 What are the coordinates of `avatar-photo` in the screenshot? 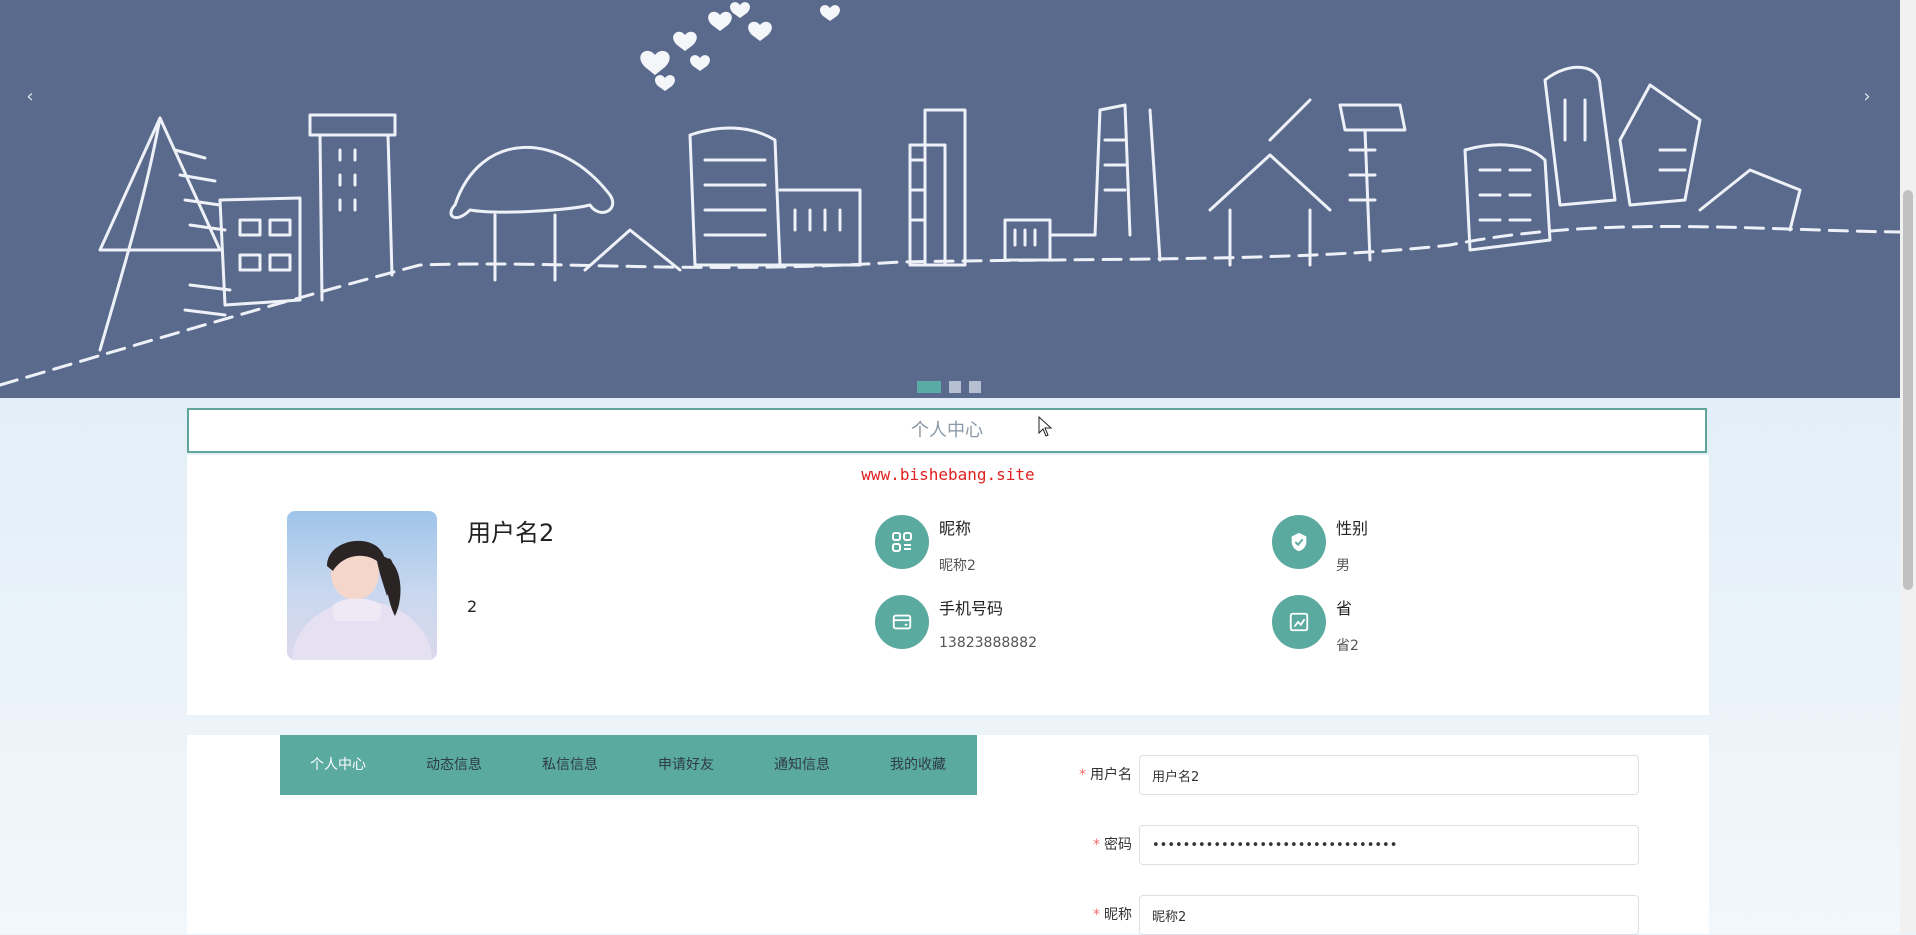 It's located at (362, 600).